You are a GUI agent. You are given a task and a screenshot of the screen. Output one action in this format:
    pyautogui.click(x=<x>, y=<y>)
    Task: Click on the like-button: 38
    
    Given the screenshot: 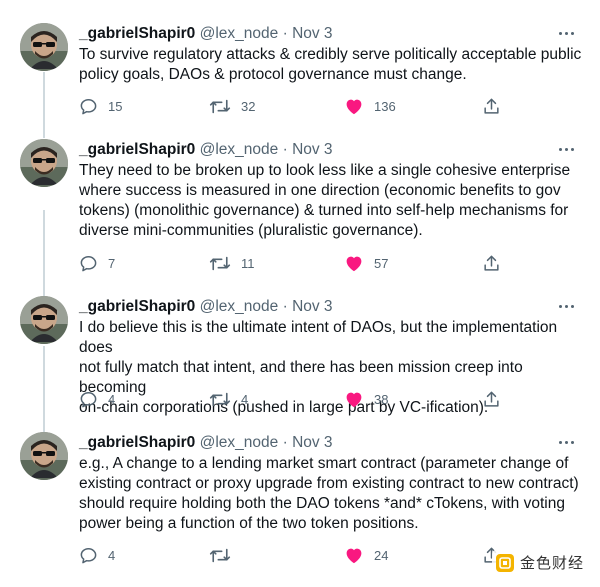 What is the action you would take?
    pyautogui.click(x=366, y=399)
    